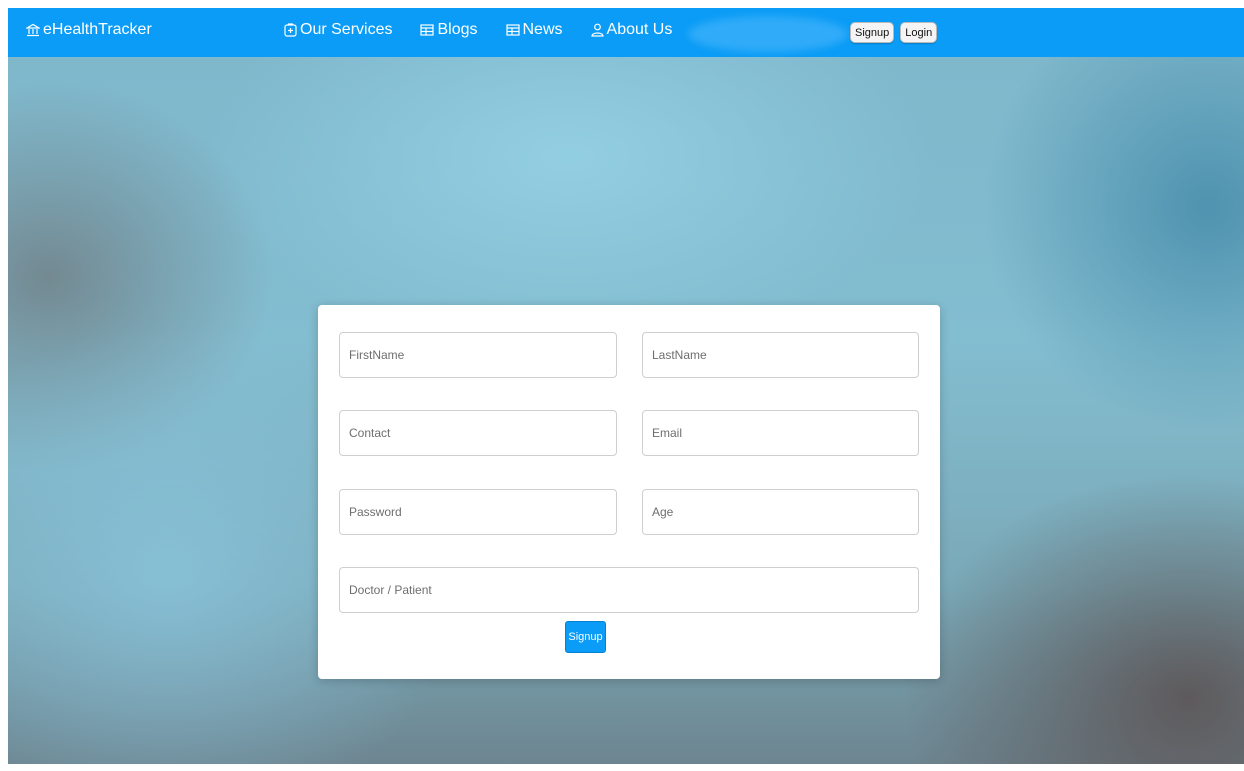 The height and width of the screenshot is (771, 1244). Describe the element at coordinates (639, 29) in the screenshot. I see `nav-about-us-label: About Us` at that location.